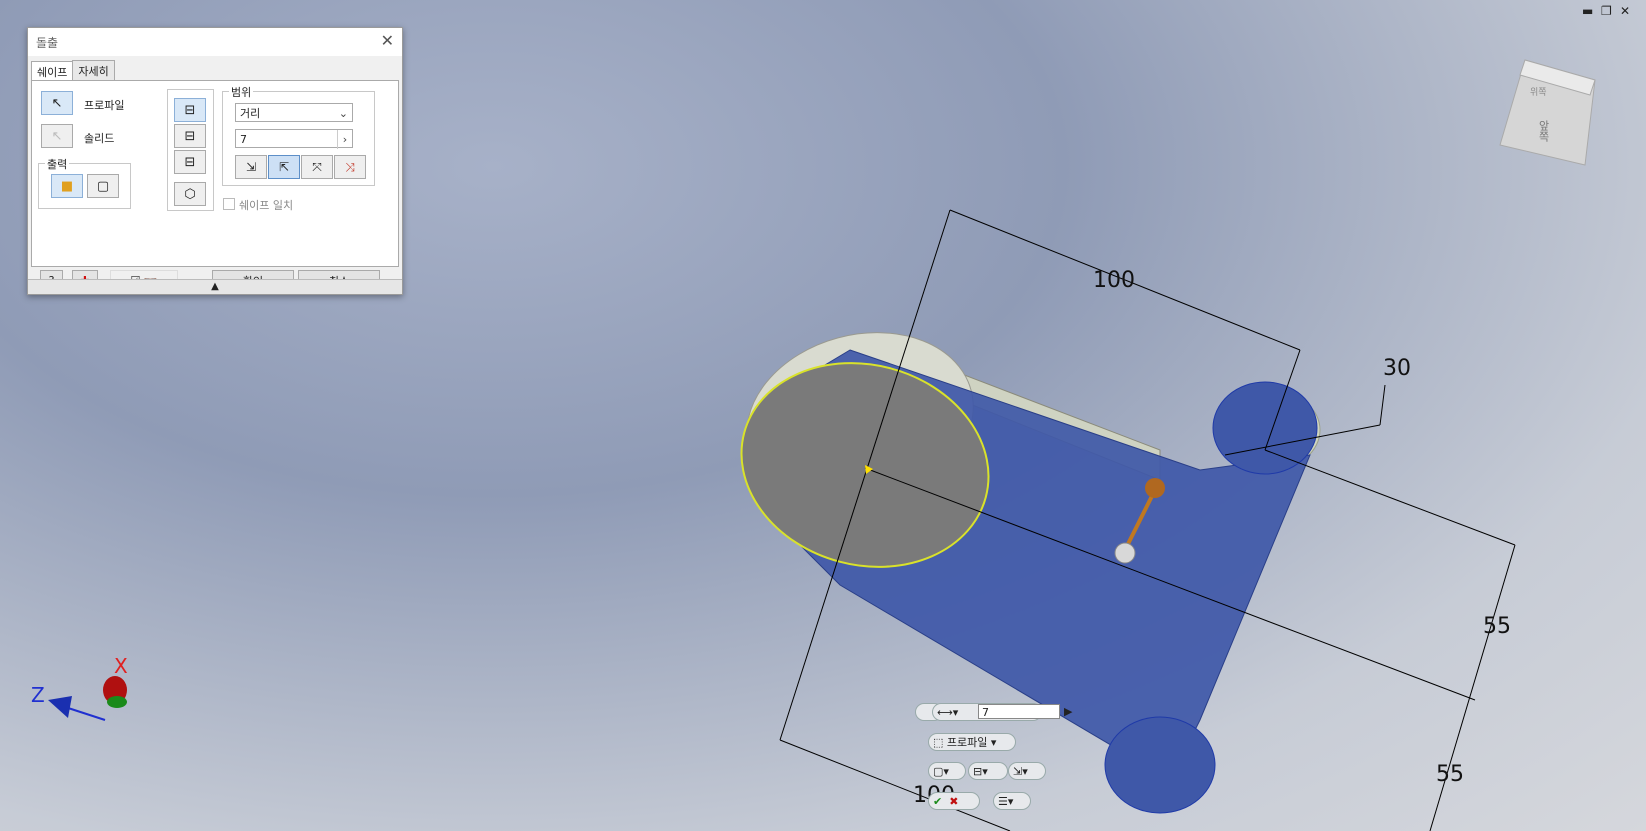 The width and height of the screenshot is (1646, 831). I want to click on solid-cube-icon: ■, so click(67, 186).